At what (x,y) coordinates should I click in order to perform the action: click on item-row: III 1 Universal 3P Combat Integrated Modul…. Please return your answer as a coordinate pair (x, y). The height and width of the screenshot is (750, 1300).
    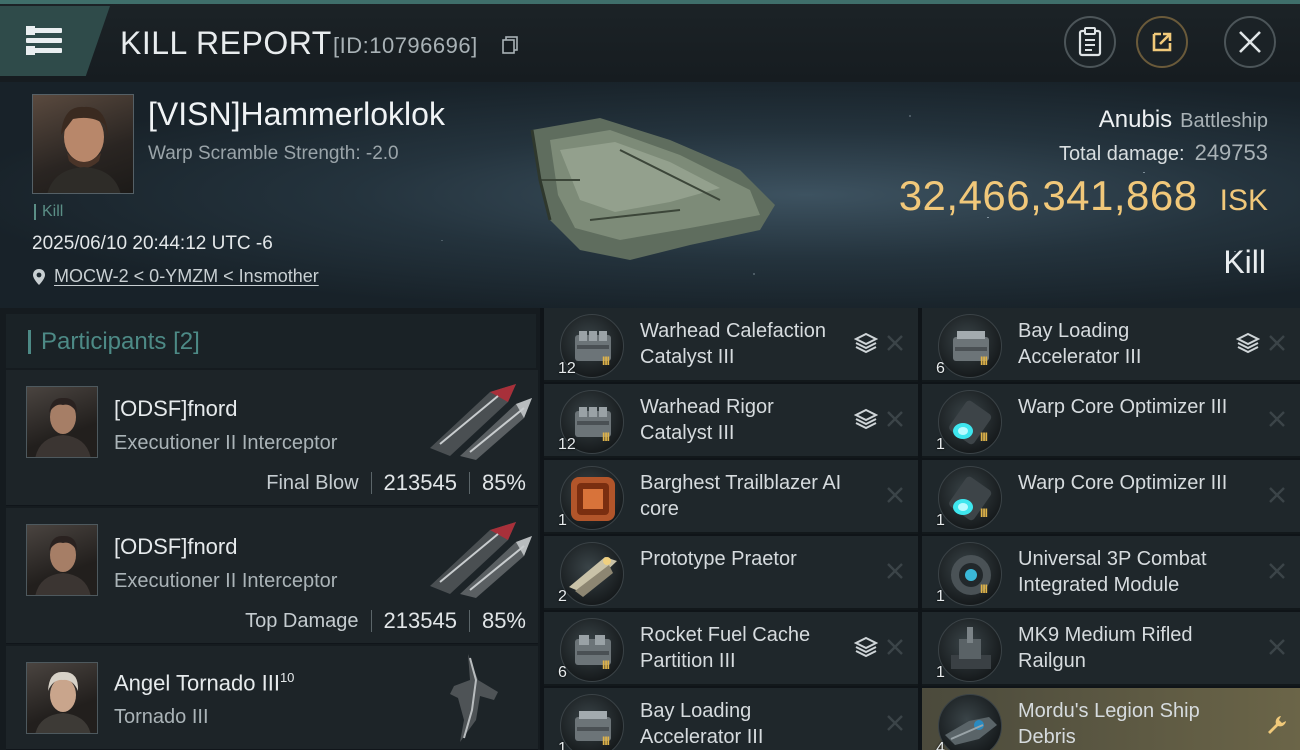
    Looking at the image, I should click on (1111, 573).